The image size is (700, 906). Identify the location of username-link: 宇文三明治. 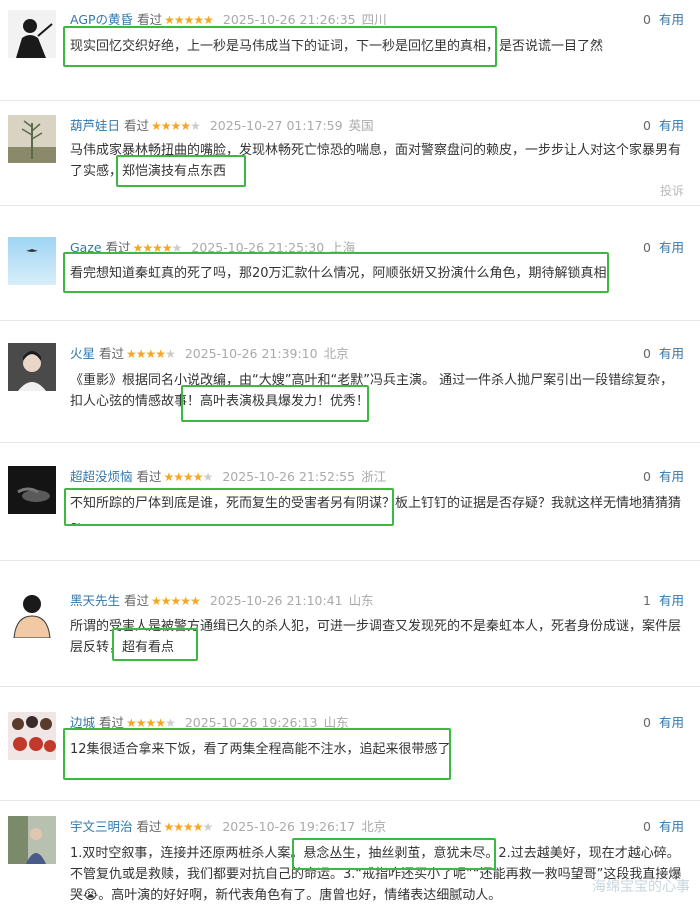
(101, 826).